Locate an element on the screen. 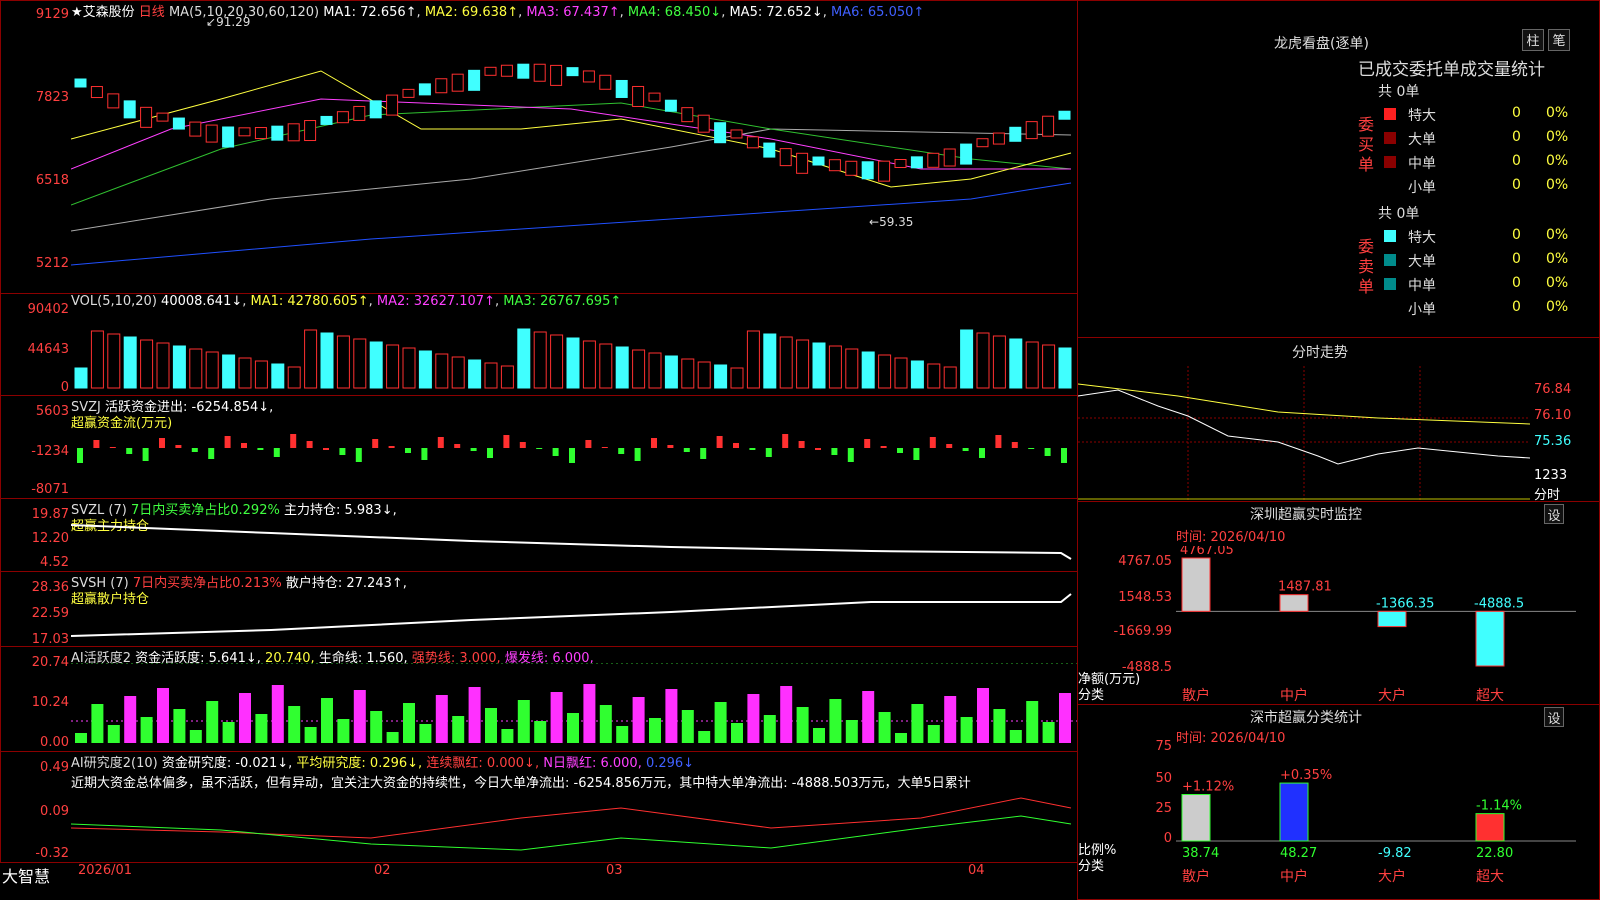  period-label: 日线 is located at coordinates (152, 12).